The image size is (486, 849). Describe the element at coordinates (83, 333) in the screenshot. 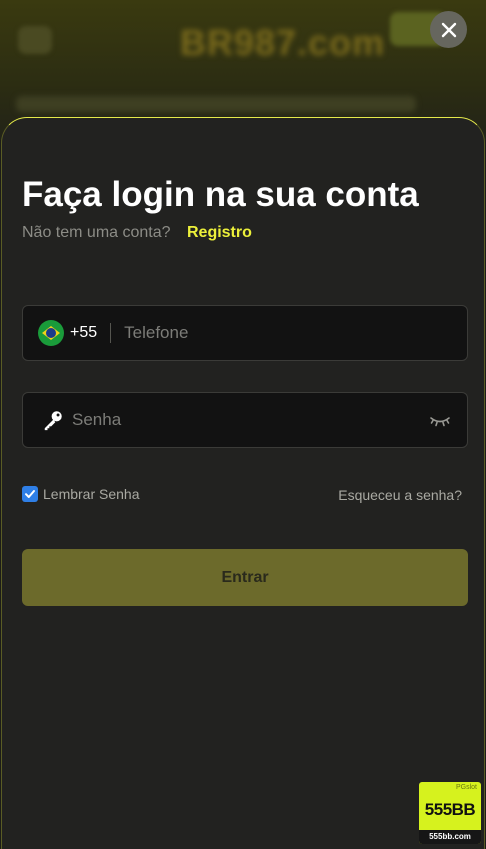

I see `country-code: +55` at that location.